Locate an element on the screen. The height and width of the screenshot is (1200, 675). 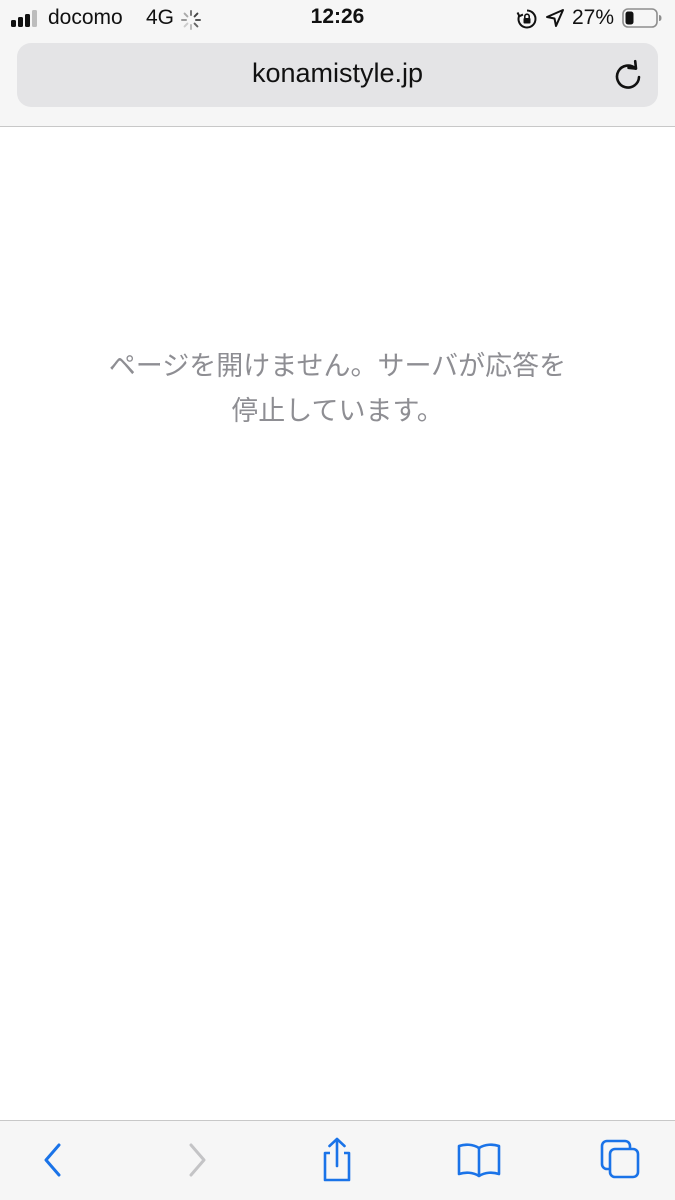
location-arrow-icon is located at coordinates (555, 18).